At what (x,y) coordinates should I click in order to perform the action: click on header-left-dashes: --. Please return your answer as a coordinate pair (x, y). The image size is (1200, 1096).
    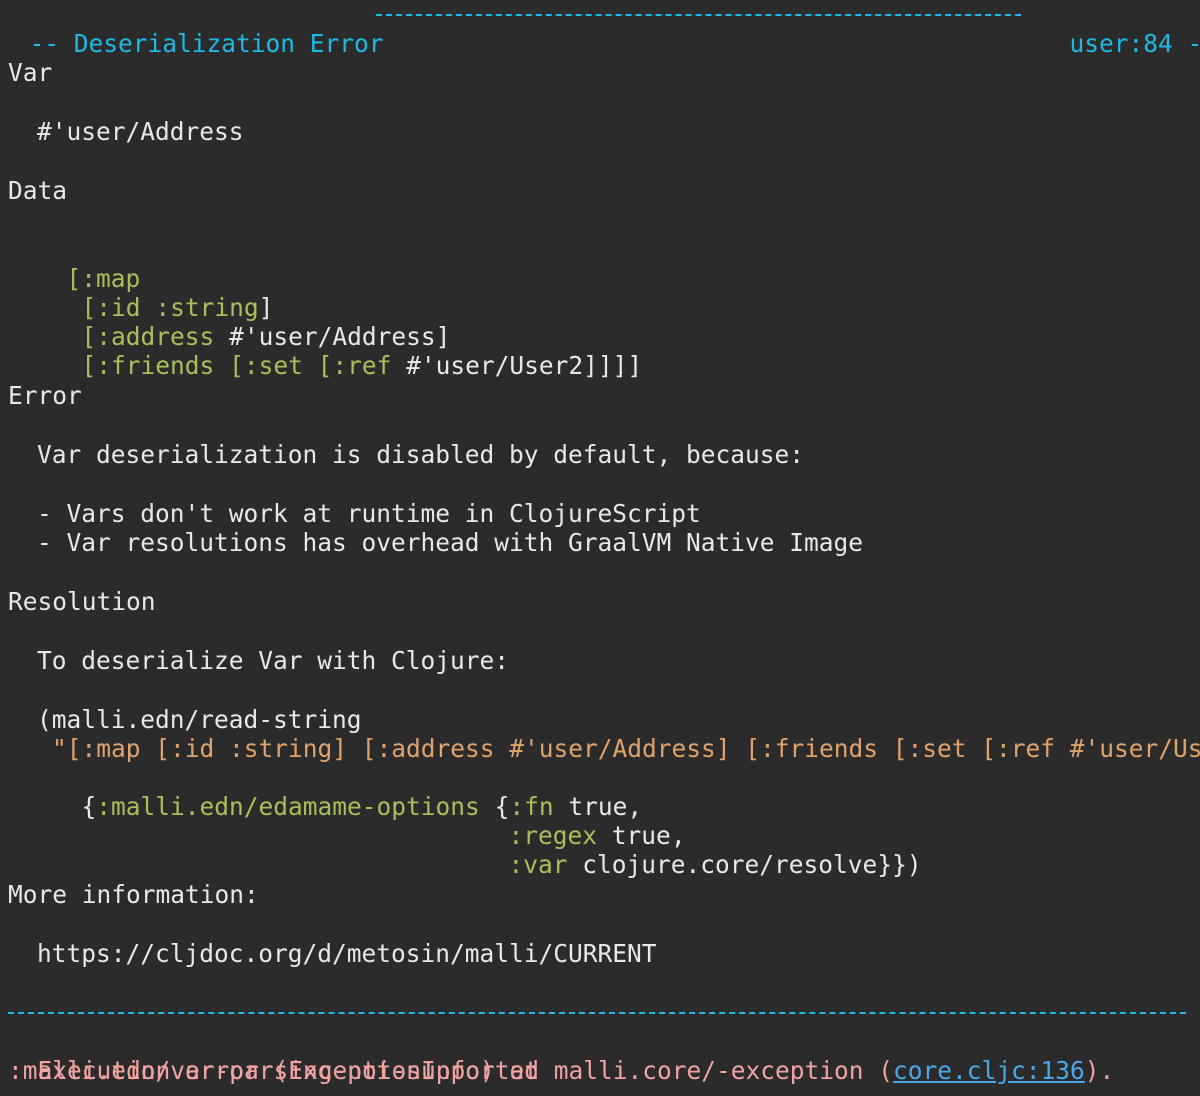
    Looking at the image, I should click on (51, 43).